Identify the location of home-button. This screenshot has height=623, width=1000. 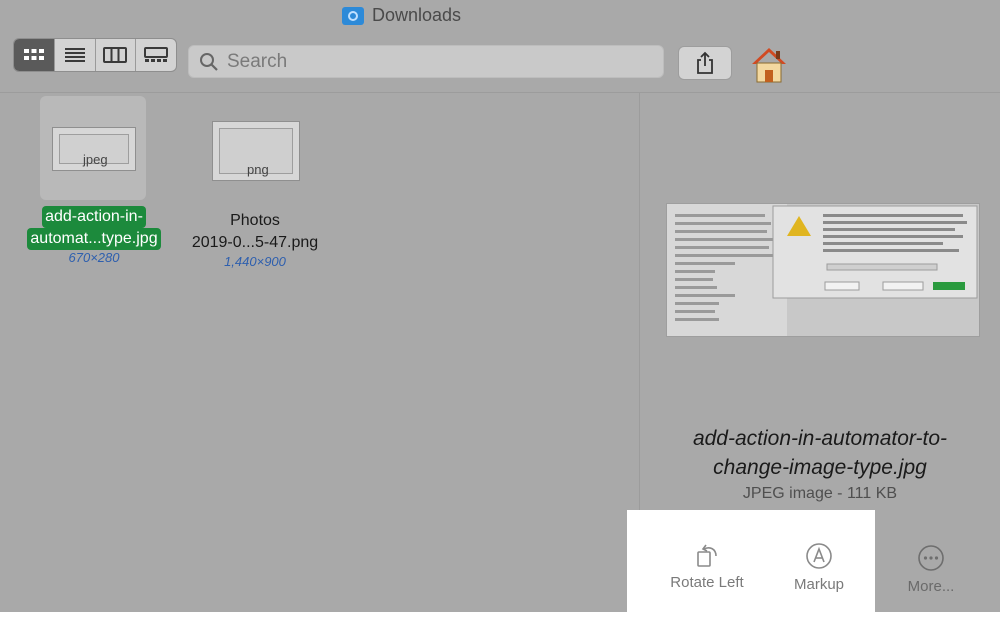
(769, 65).